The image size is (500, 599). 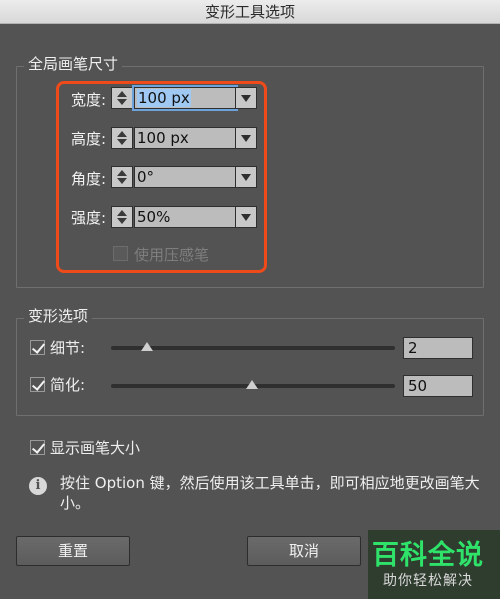 I want to click on cancel-button: 取消, so click(x=304, y=551).